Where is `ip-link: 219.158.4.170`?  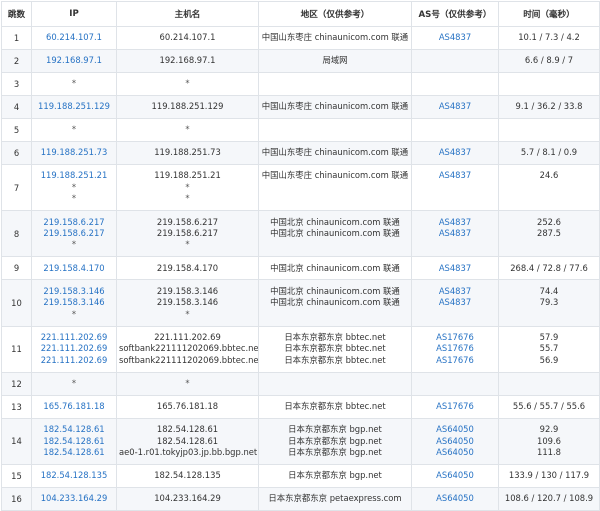
ip-link: 219.158.4.170 is located at coordinates (74, 268).